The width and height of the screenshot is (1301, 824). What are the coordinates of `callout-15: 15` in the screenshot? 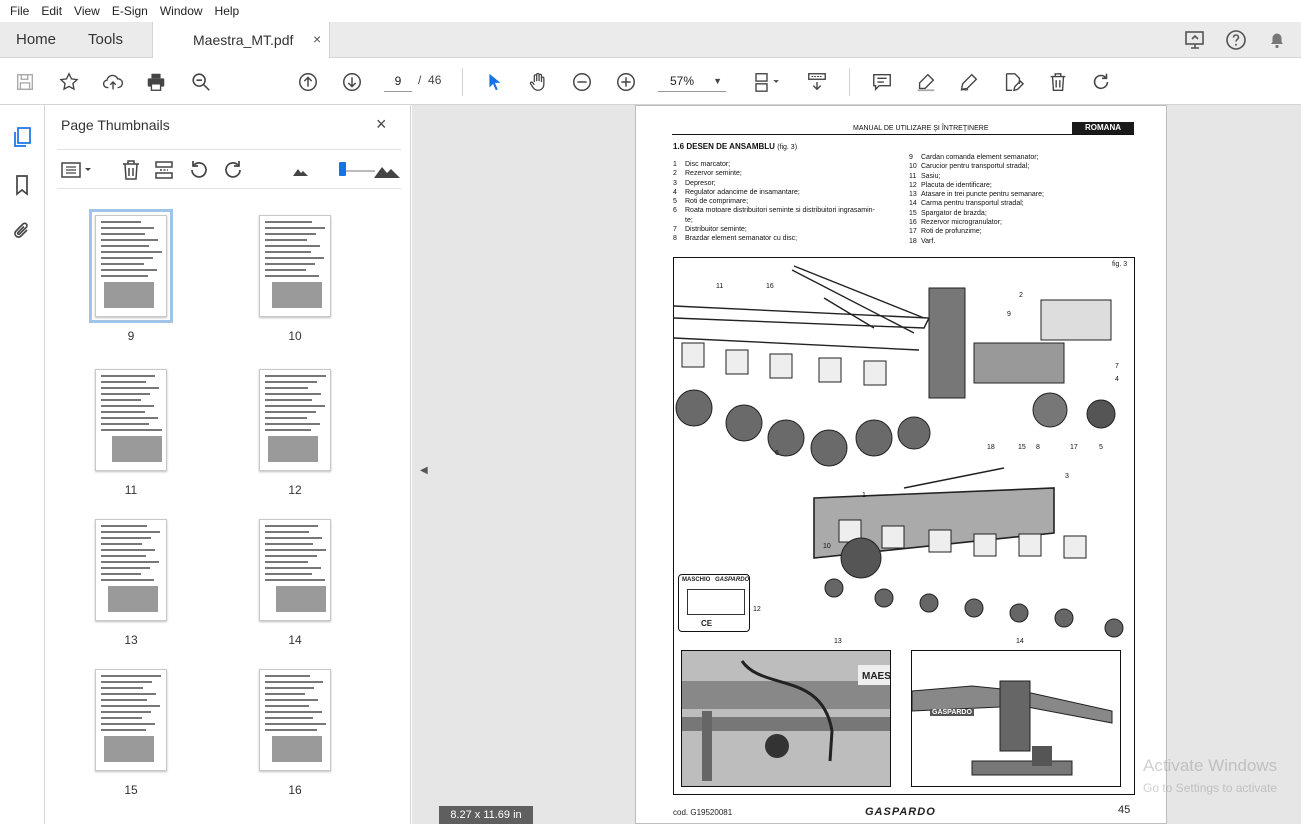 It's located at (1022, 447).